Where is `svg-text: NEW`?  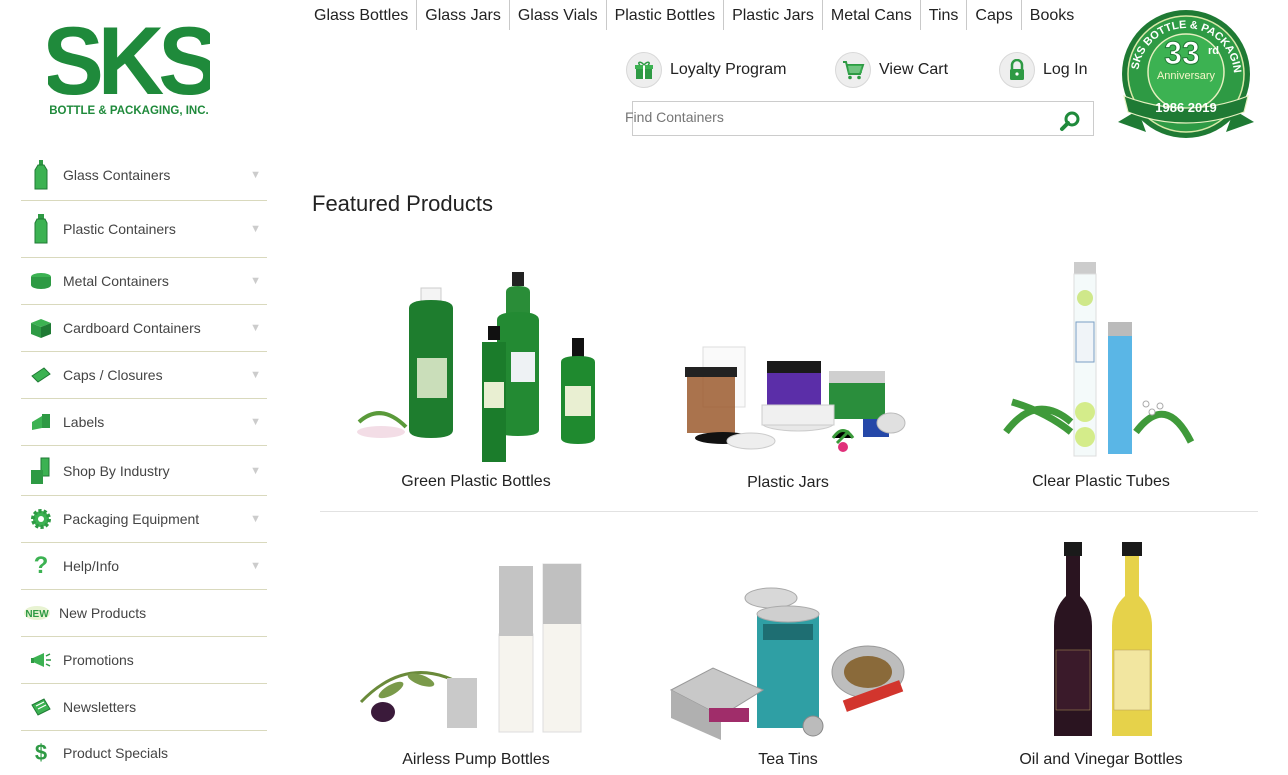 svg-text: NEW is located at coordinates (37, 614).